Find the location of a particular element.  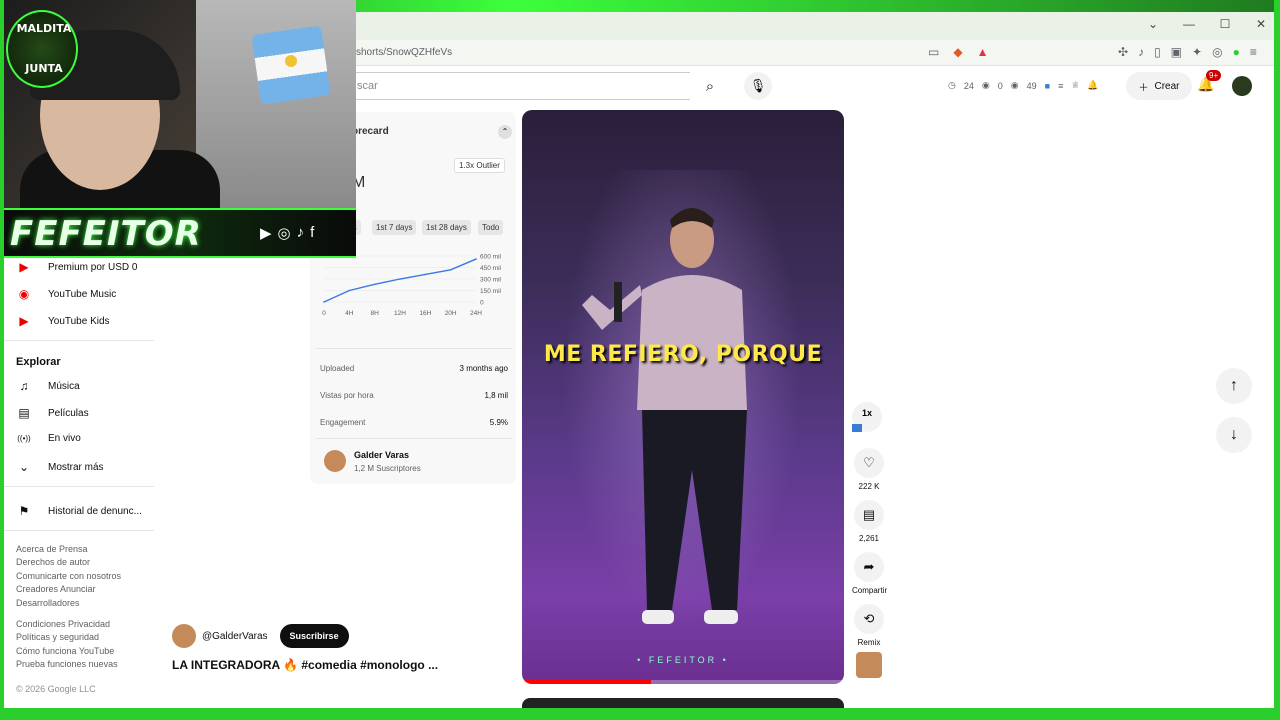

extension-icons-left: ▭ ◆ ▲ is located at coordinates (958, 52).